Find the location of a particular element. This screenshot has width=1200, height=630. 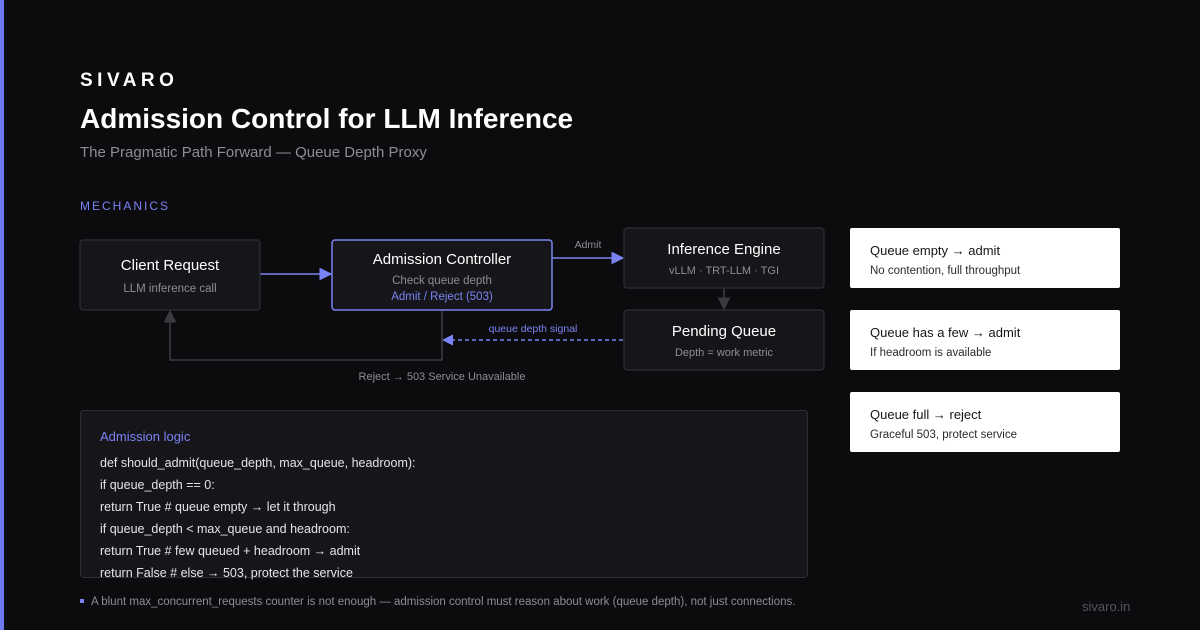

rule-card-sub: If headroom is available is located at coordinates (931, 353).